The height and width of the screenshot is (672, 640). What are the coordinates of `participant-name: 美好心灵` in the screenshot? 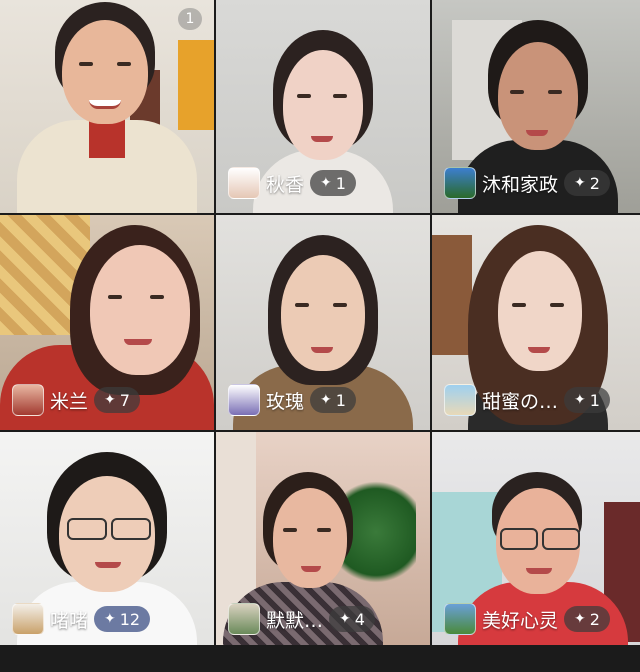 It's located at (520, 620).